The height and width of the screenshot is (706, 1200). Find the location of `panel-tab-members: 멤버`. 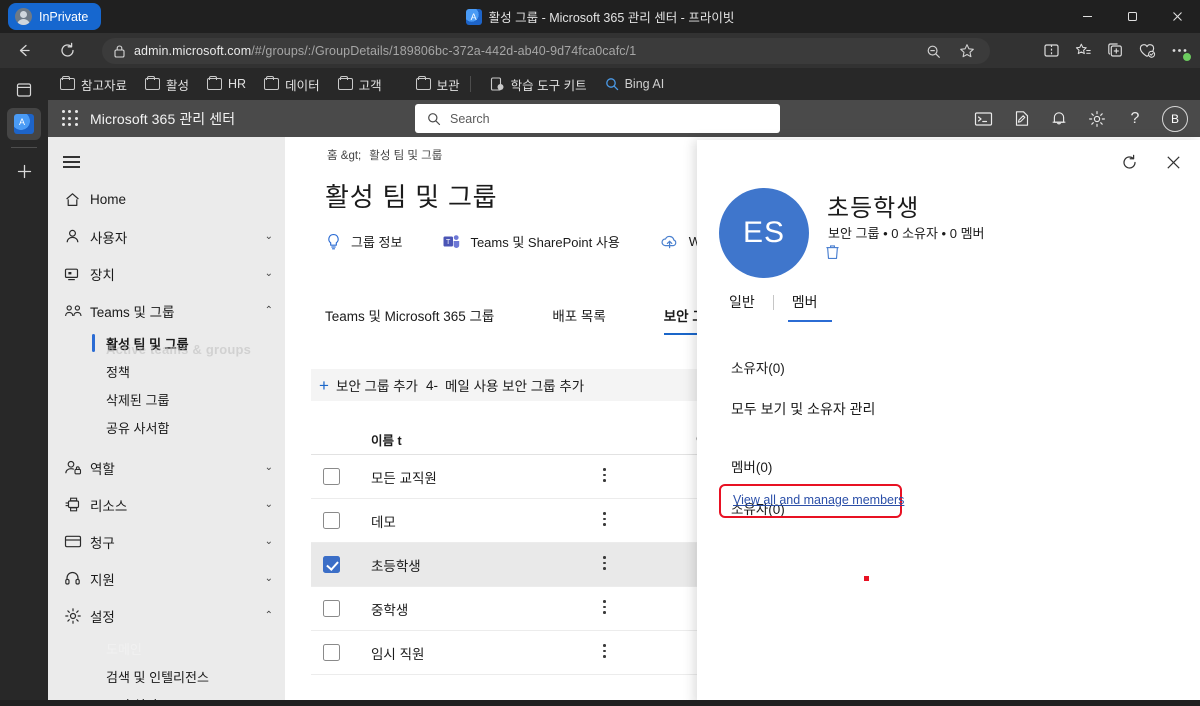

panel-tab-members: 멤버 is located at coordinates (805, 307).